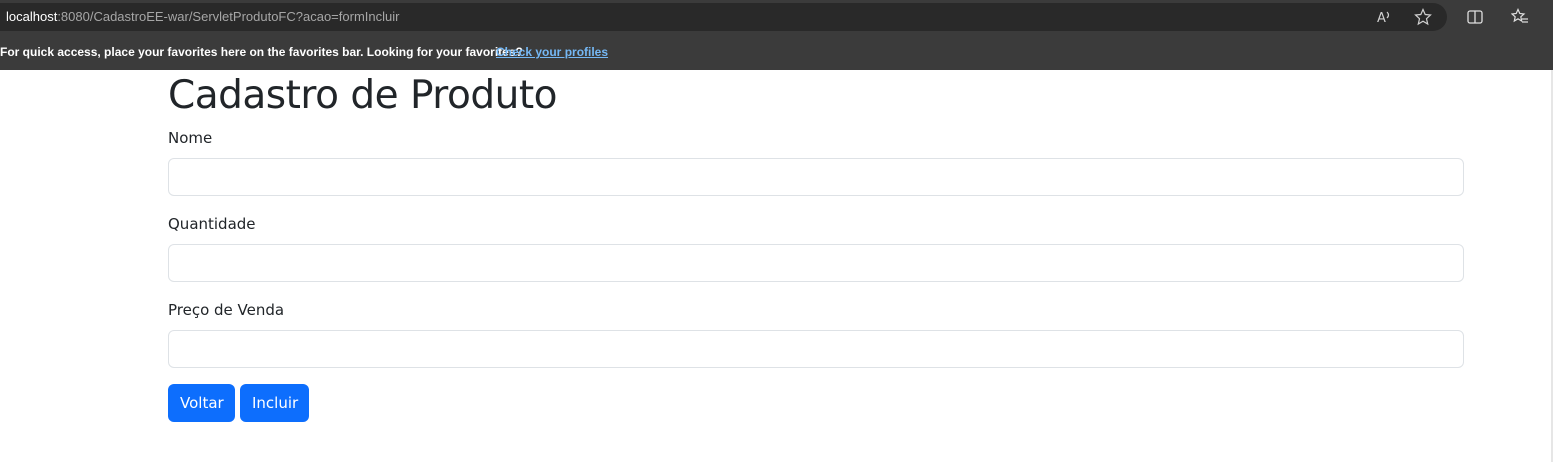 The width and height of the screenshot is (1553, 462). I want to click on submit-button: Incluir, so click(274, 403).